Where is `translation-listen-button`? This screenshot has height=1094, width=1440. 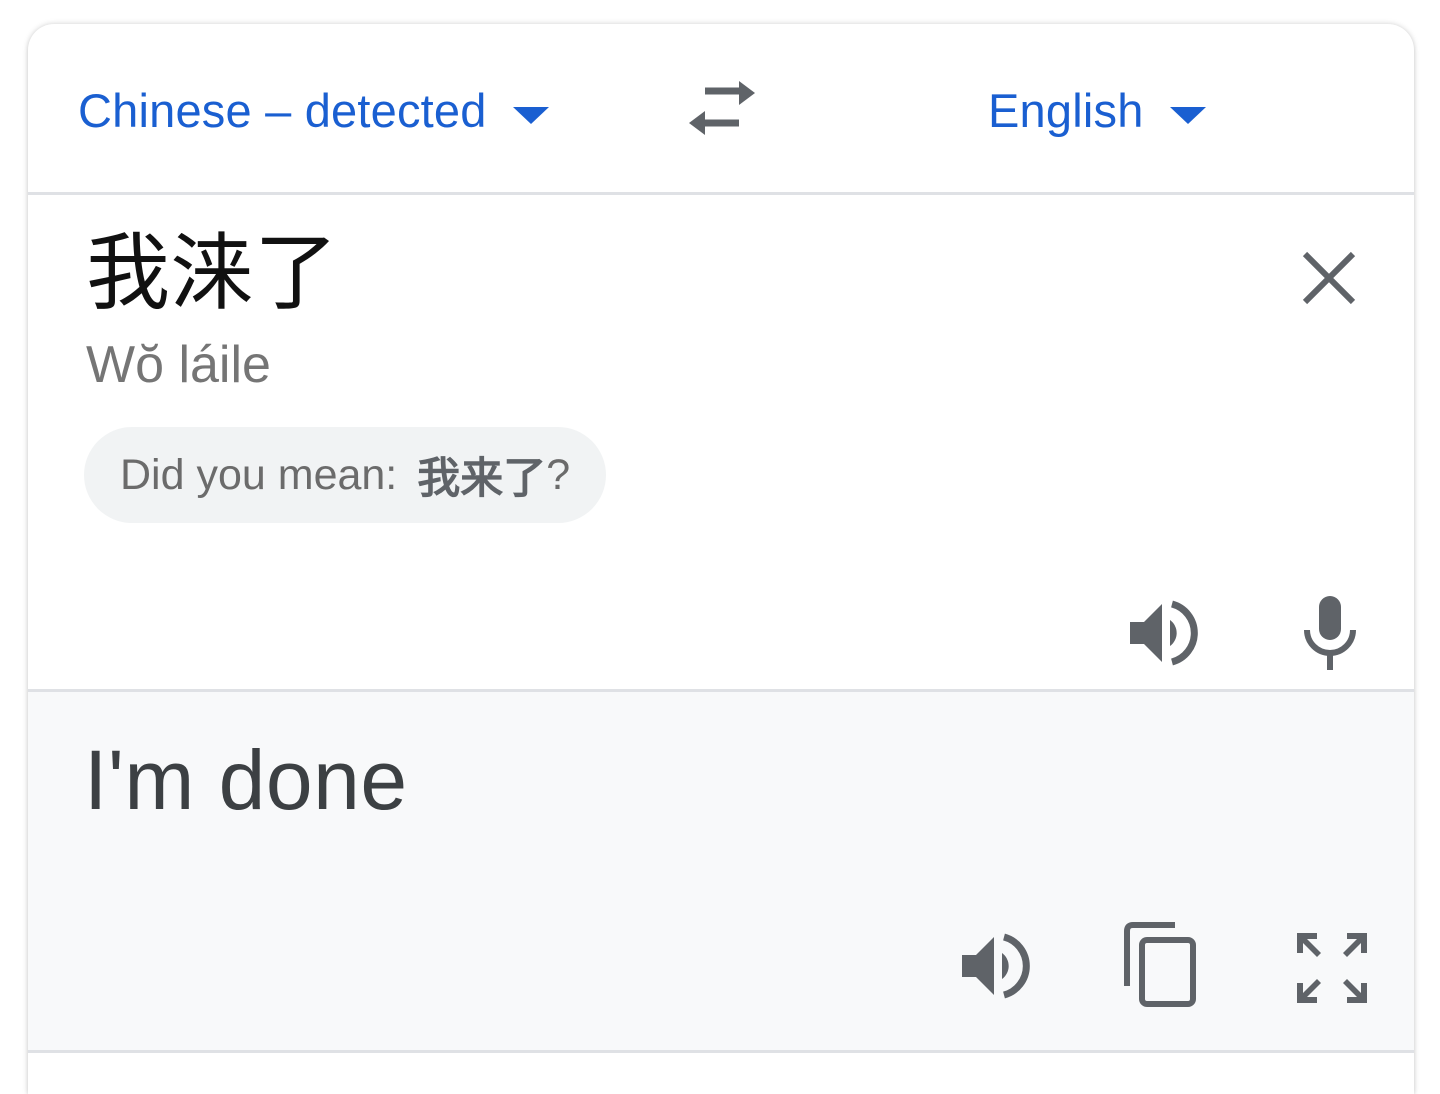 translation-listen-button is located at coordinates (996, 966).